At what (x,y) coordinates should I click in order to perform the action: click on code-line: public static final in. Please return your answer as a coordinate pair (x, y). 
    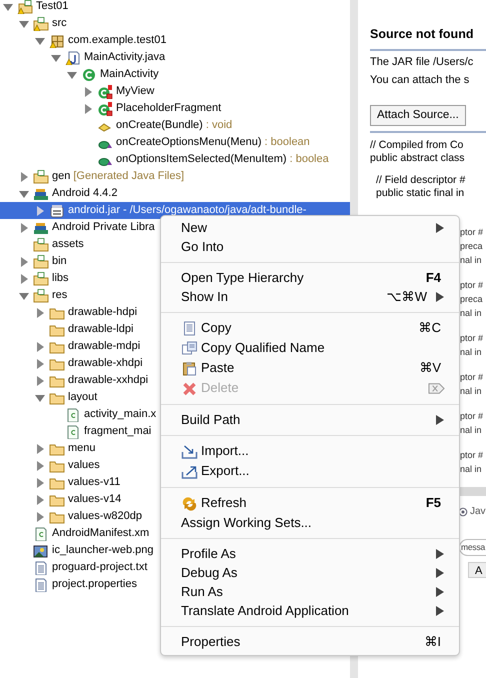
    Looking at the image, I should click on (421, 193).